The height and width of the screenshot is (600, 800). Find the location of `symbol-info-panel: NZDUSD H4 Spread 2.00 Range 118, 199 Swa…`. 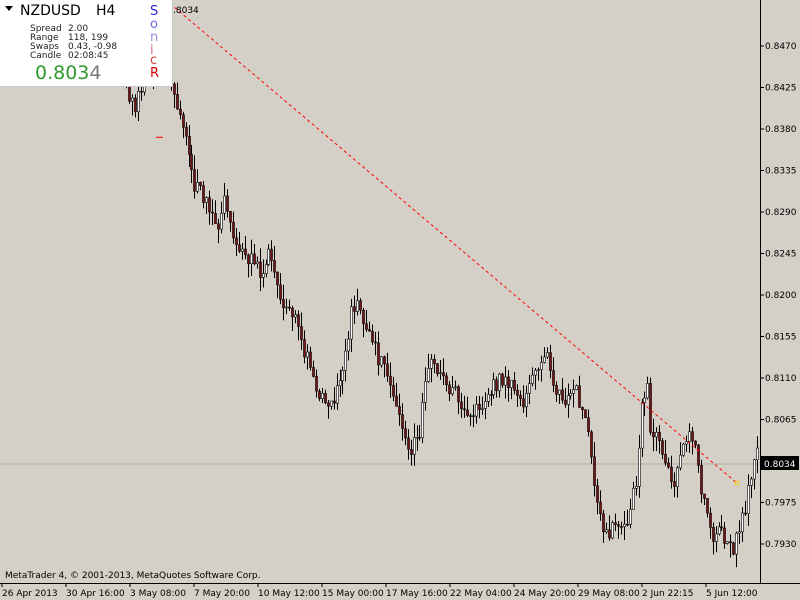

symbol-info-panel: NZDUSD H4 Spread 2.00 Range 118, 199 Swa… is located at coordinates (86, 43).